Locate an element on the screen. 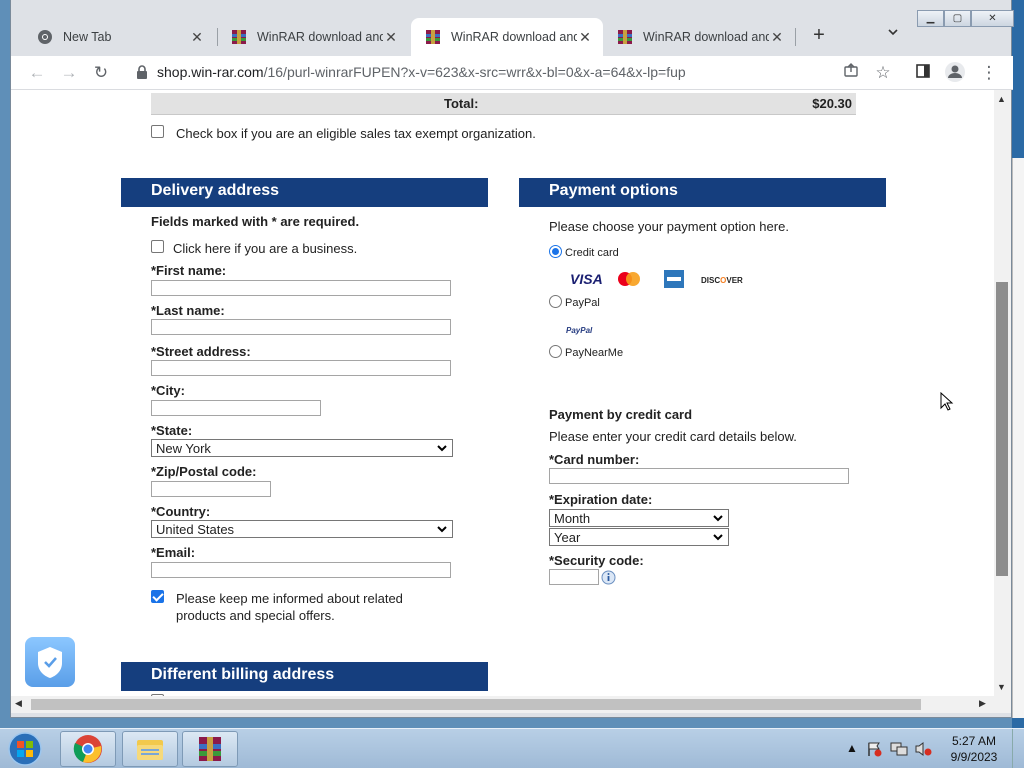  lock-icon is located at coordinates (142, 72).